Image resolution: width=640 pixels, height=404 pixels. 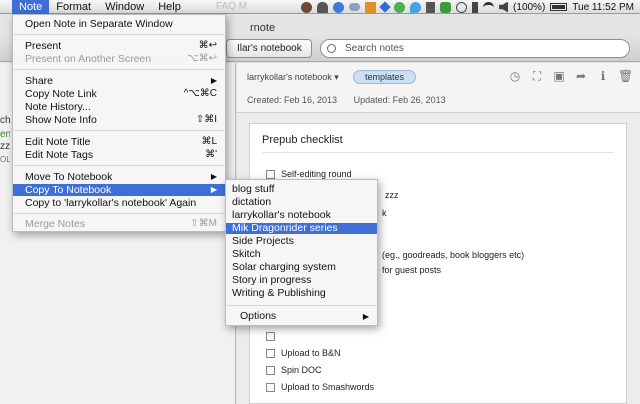 I want to click on submenu-item-solar-charging: Solar charging system, so click(x=301, y=267).